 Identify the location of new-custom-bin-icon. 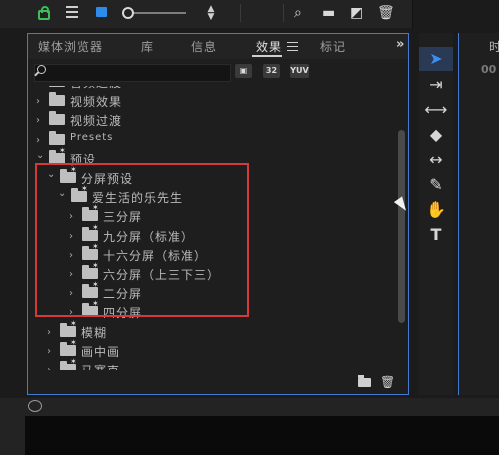
(364, 381).